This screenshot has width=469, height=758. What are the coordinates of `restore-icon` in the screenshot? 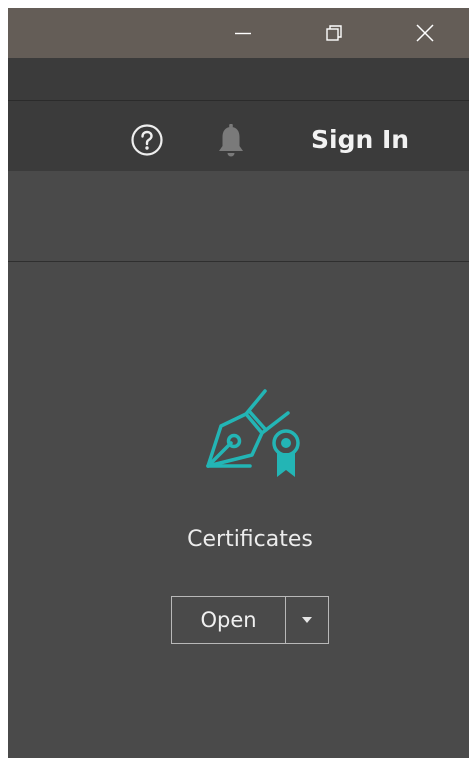 It's located at (334, 33).